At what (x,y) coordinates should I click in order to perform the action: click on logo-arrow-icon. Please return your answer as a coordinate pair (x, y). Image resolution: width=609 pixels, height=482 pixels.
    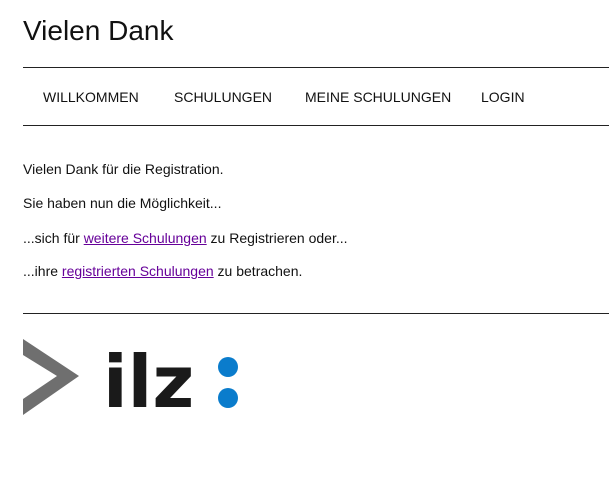
    Looking at the image, I should click on (51, 377).